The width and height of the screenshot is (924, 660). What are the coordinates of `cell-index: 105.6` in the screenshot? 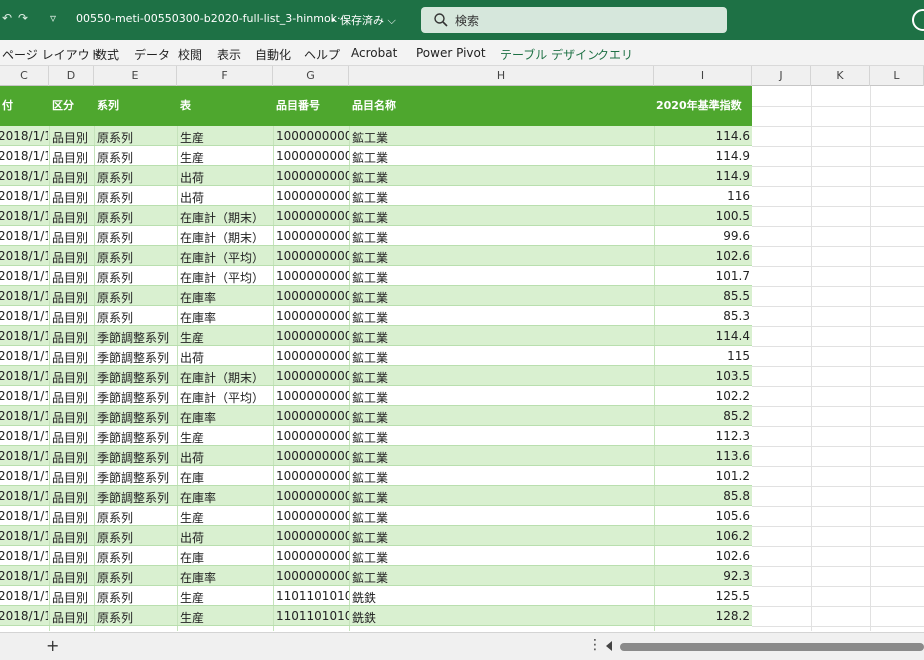 It's located at (703, 516).